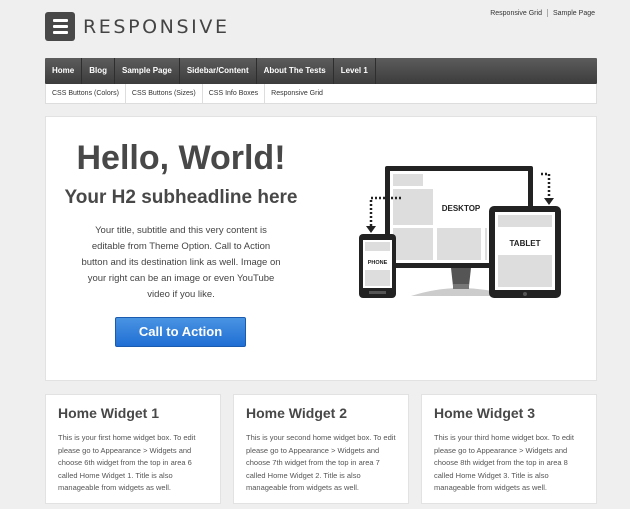  Describe the element at coordinates (180, 332) in the screenshot. I see `call-to-action-button: Call to Action` at that location.